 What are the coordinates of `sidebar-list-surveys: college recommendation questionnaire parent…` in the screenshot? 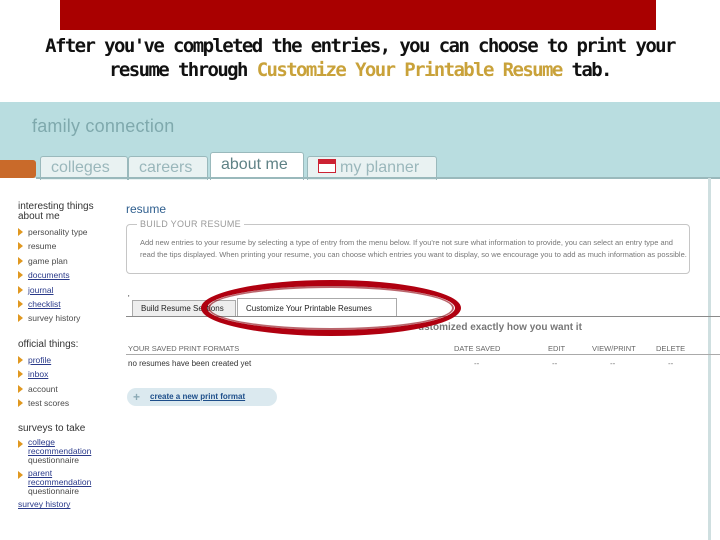 It's located at (68, 468).